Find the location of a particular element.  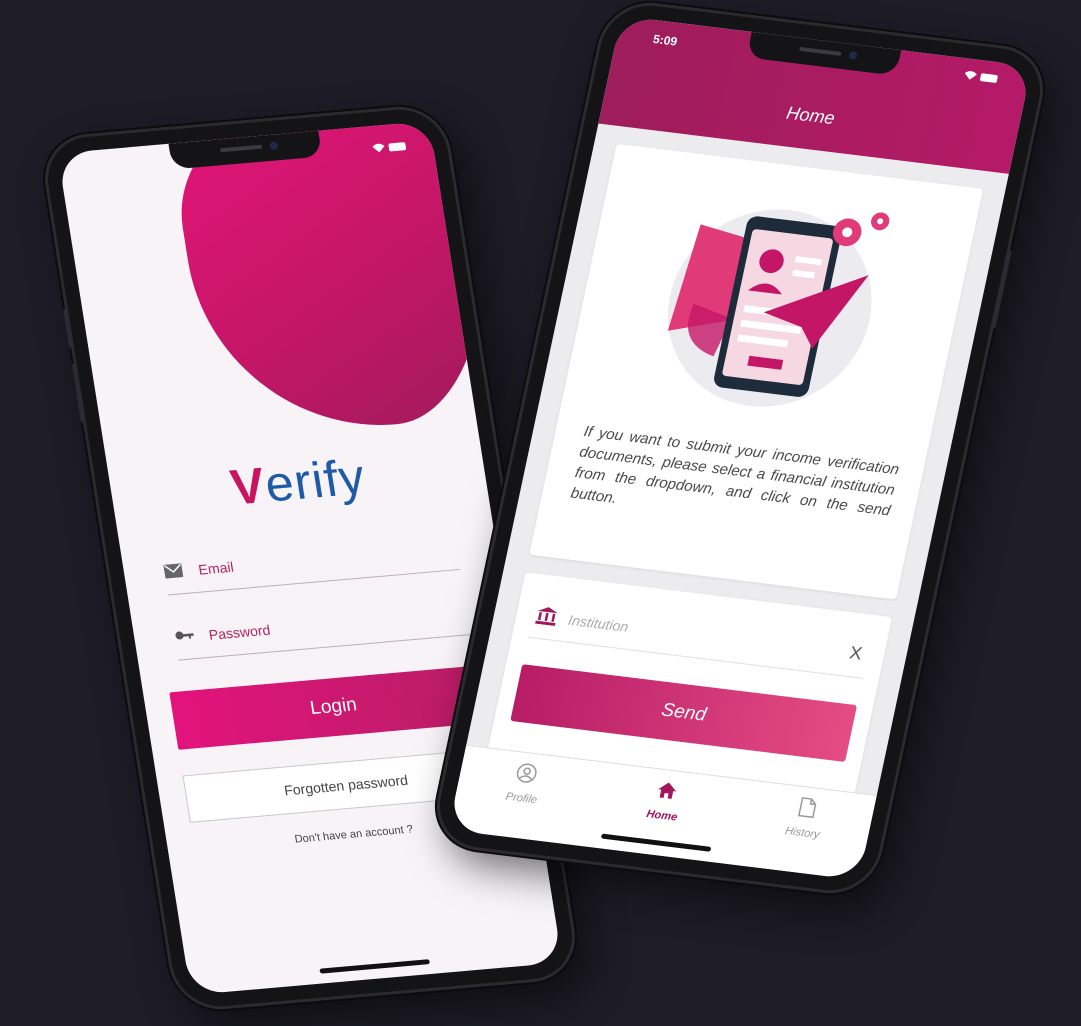

nav-item-profile: Profile is located at coordinates (524, 784).